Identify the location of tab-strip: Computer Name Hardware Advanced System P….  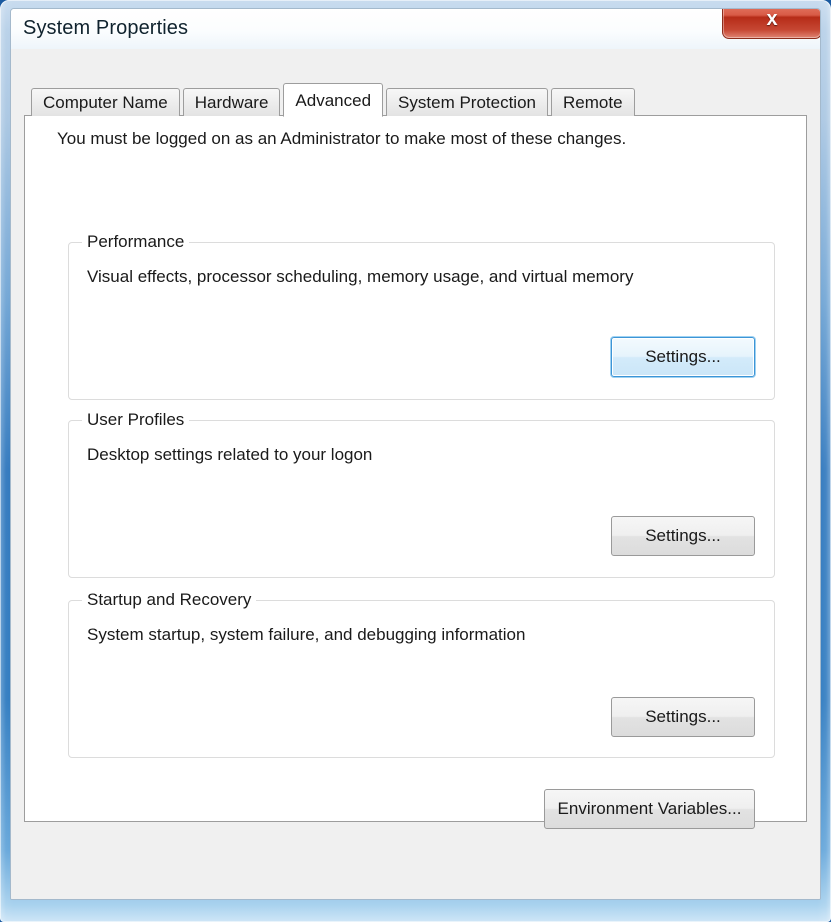
(411, 99).